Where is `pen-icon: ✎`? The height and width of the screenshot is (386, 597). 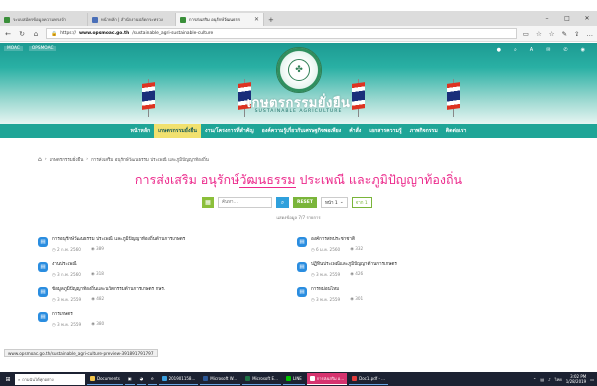 pen-icon: ✎ is located at coordinates (564, 34).